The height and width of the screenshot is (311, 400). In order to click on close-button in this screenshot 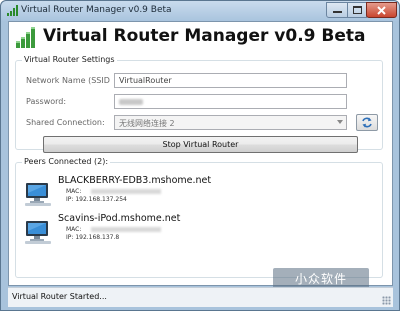, I will do `click(381, 10)`.